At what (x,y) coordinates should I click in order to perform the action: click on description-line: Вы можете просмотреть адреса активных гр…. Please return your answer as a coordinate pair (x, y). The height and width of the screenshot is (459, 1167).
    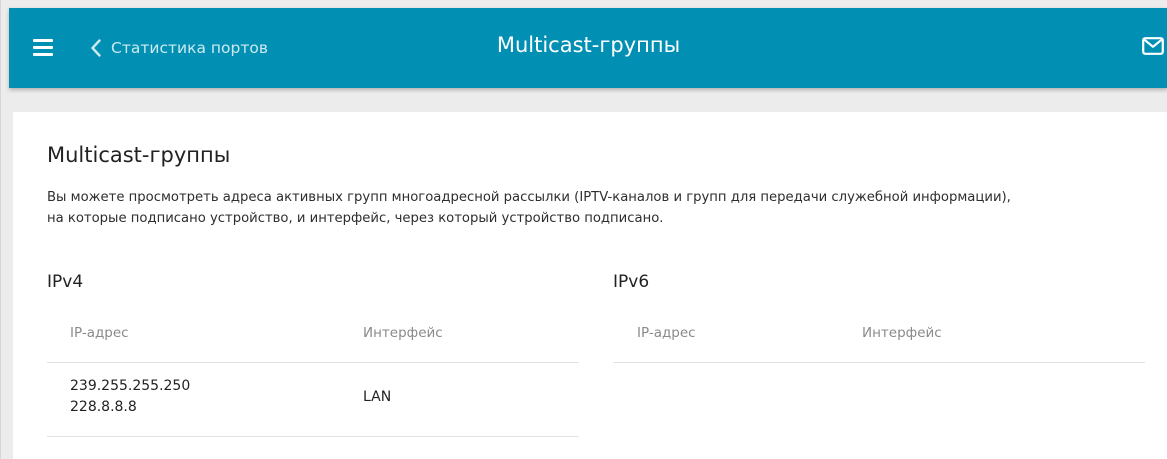
    Looking at the image, I should click on (529, 197).